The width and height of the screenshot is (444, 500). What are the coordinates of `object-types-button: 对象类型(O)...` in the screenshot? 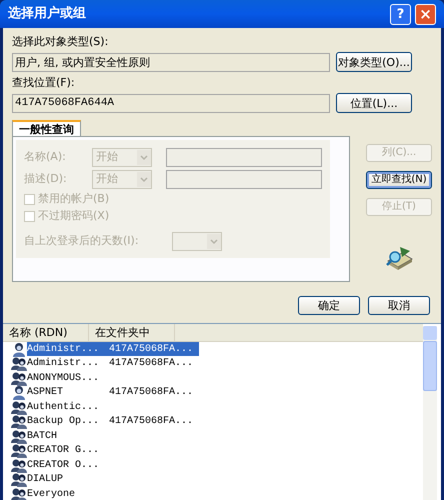 It's located at (374, 62).